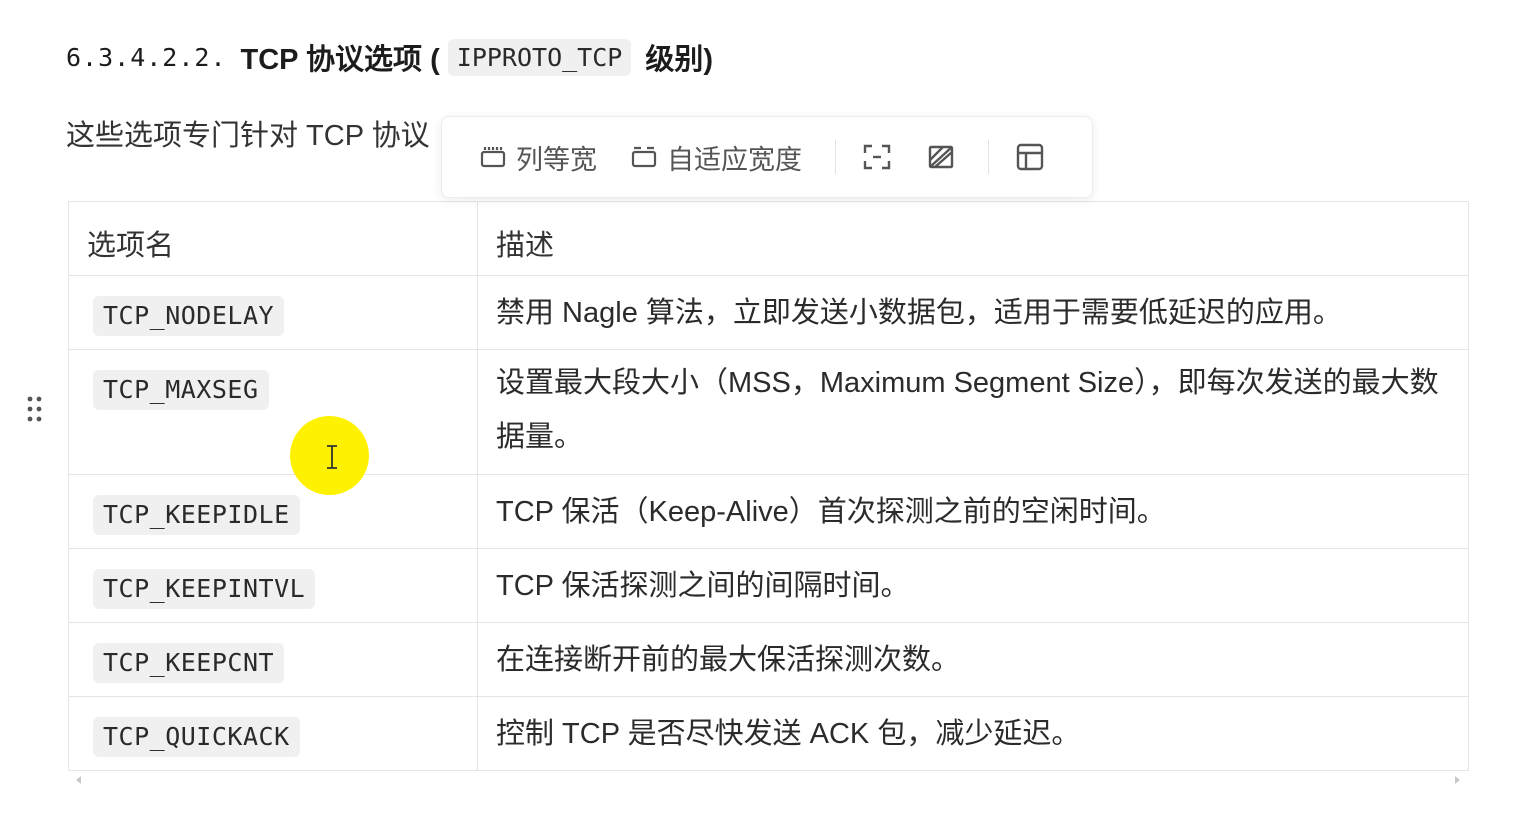 This screenshot has height=816, width=1539. What do you see at coordinates (273, 238) in the screenshot?
I see `column-header-name: 选项名` at bounding box center [273, 238].